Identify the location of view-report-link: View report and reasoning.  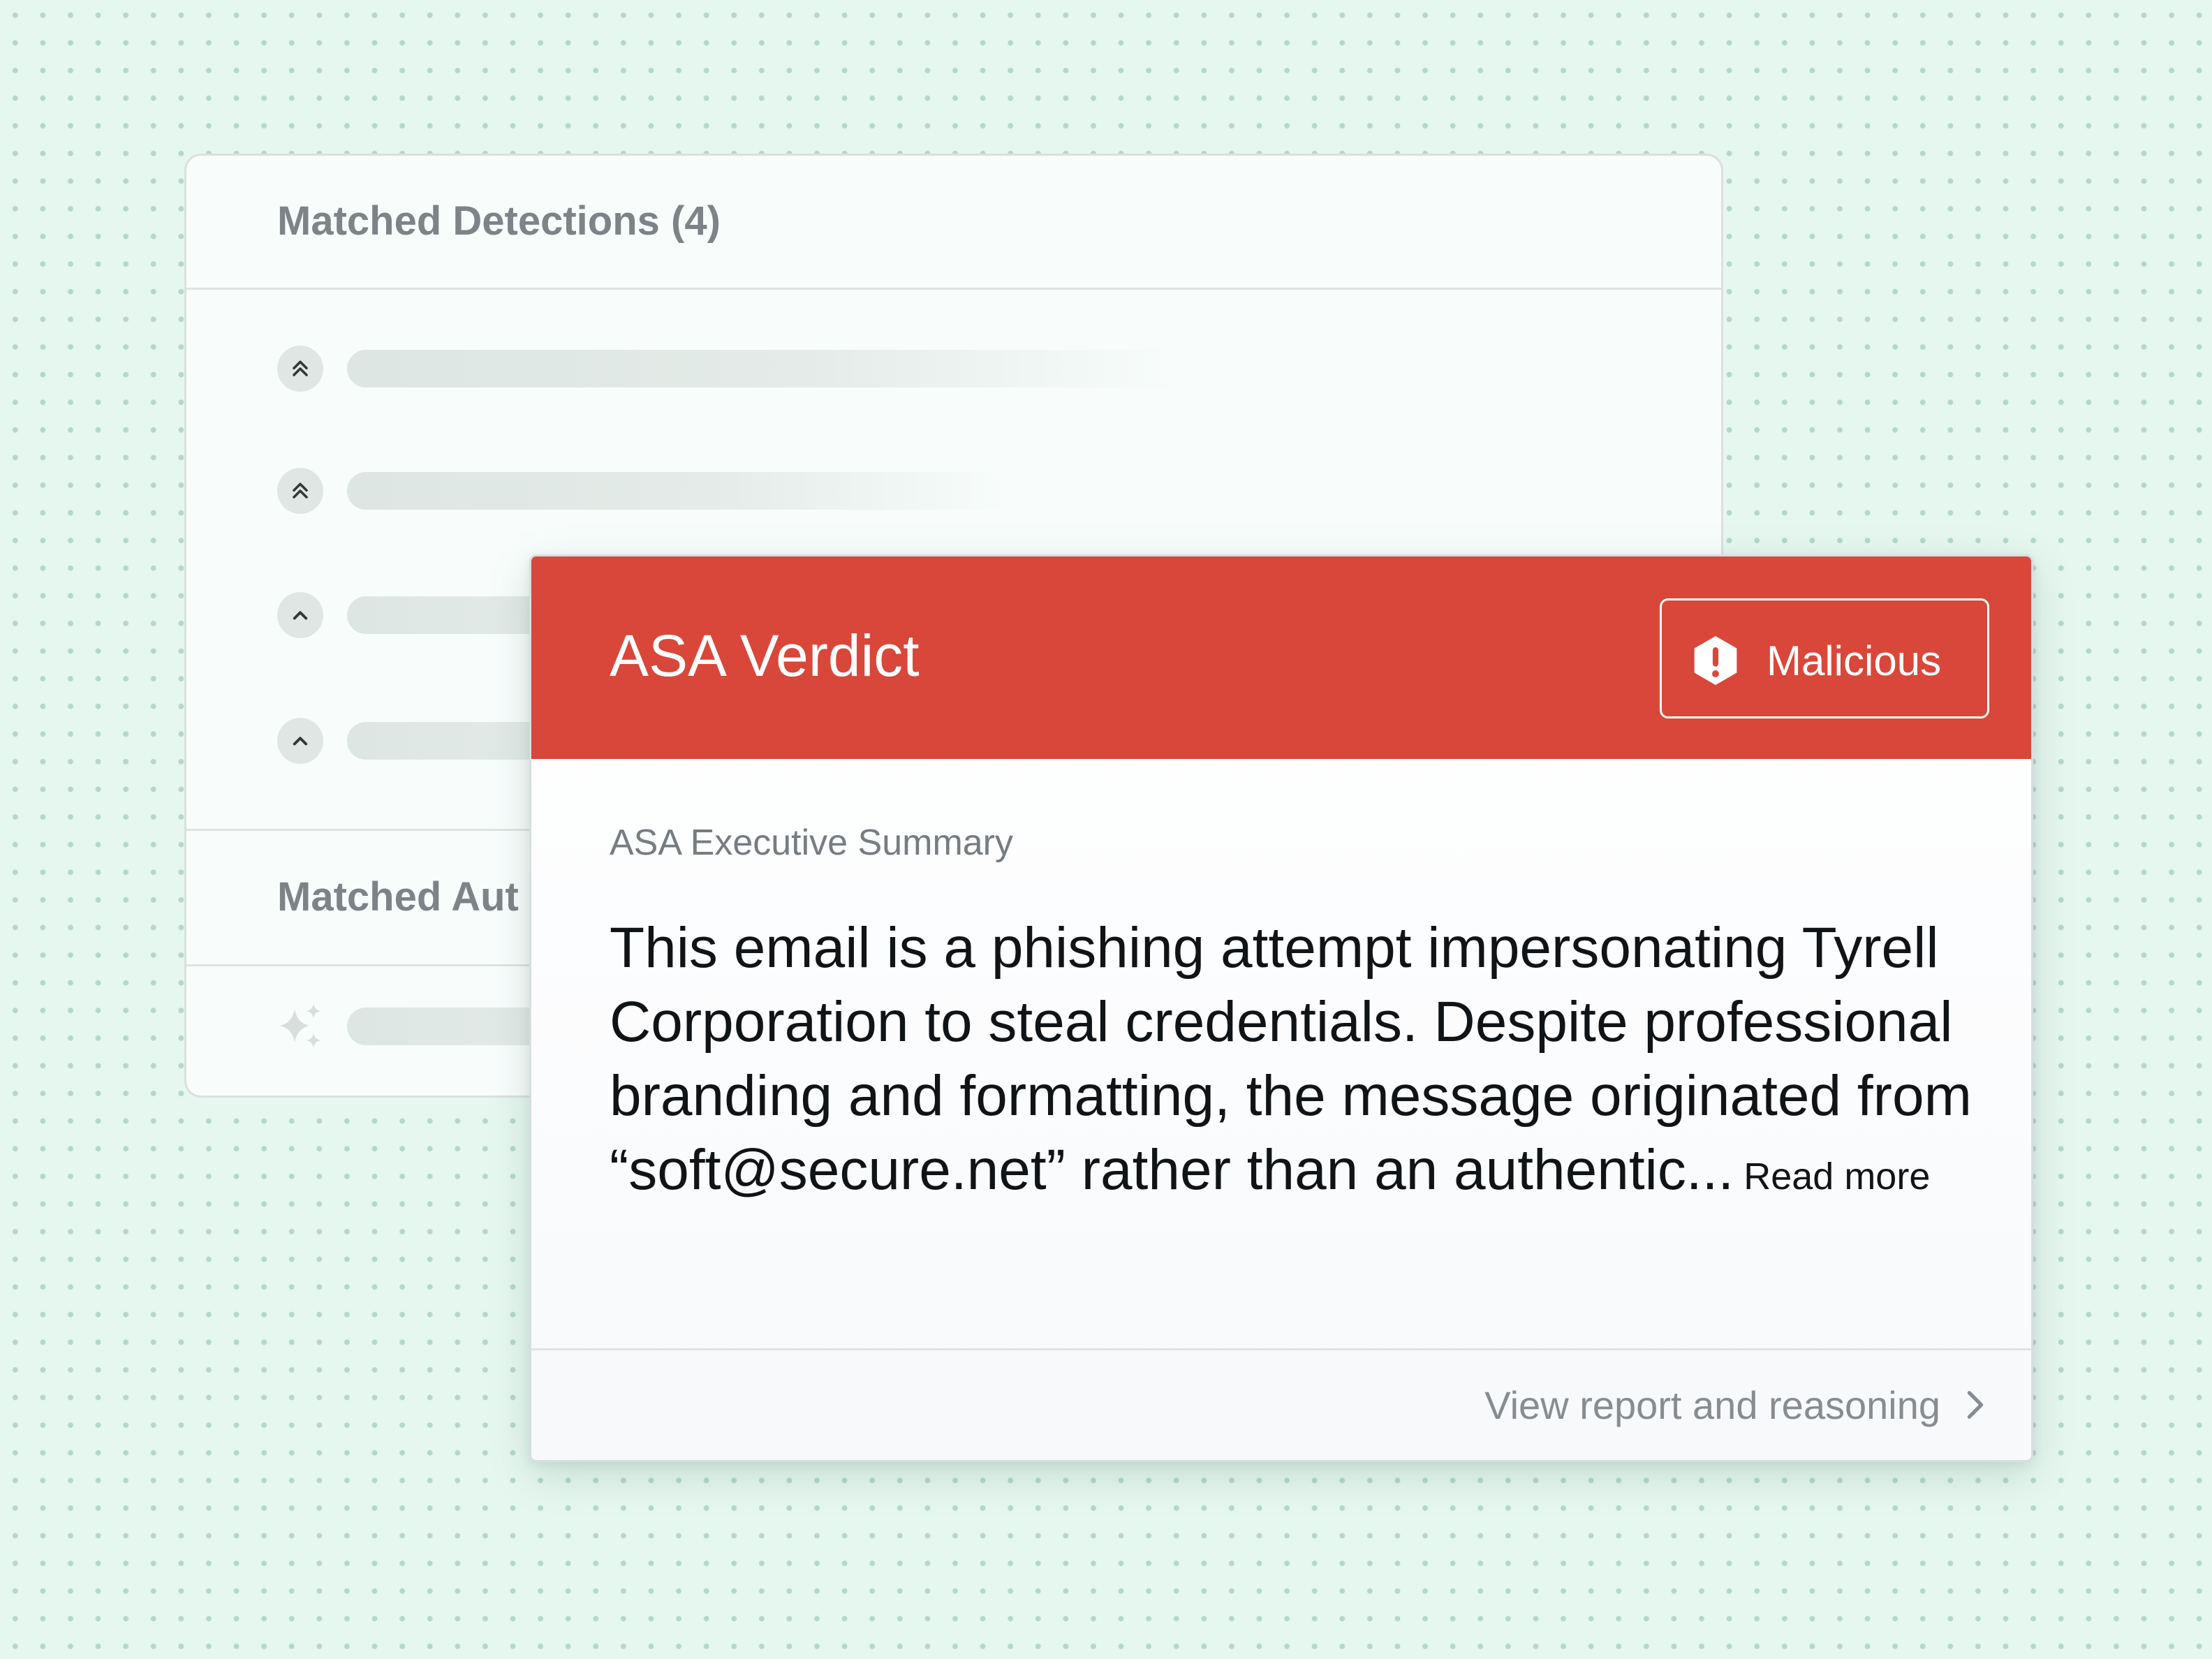
(1736, 1405).